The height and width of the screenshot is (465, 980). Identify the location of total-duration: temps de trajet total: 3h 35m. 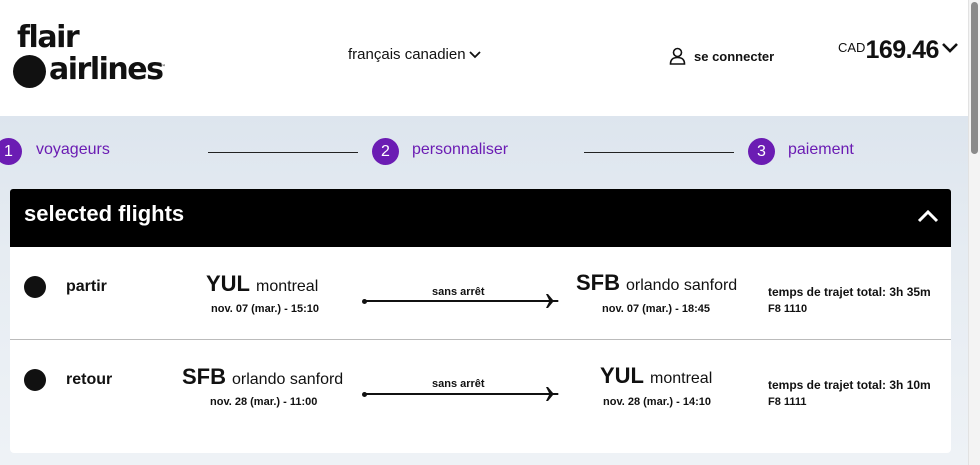
(849, 292).